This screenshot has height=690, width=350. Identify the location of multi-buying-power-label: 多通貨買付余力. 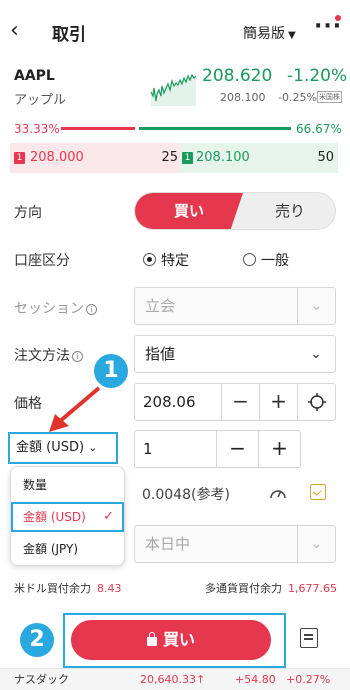
(243, 588).